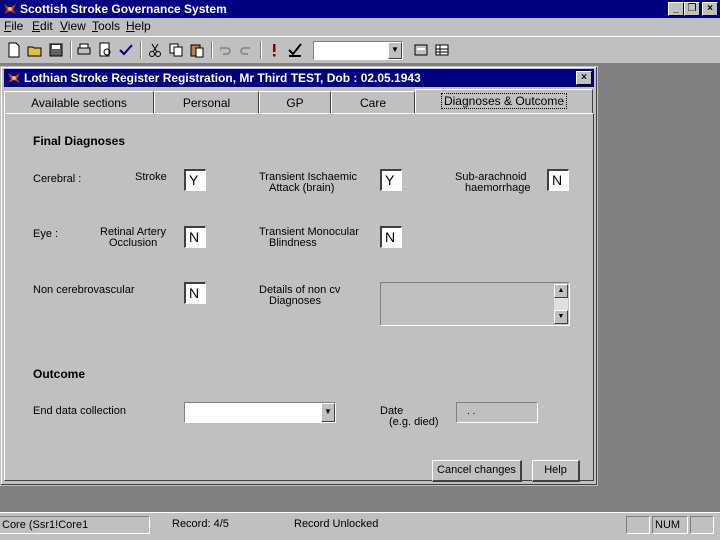 This screenshot has width=720, height=540. I want to click on cut-icon, so click(155, 50).